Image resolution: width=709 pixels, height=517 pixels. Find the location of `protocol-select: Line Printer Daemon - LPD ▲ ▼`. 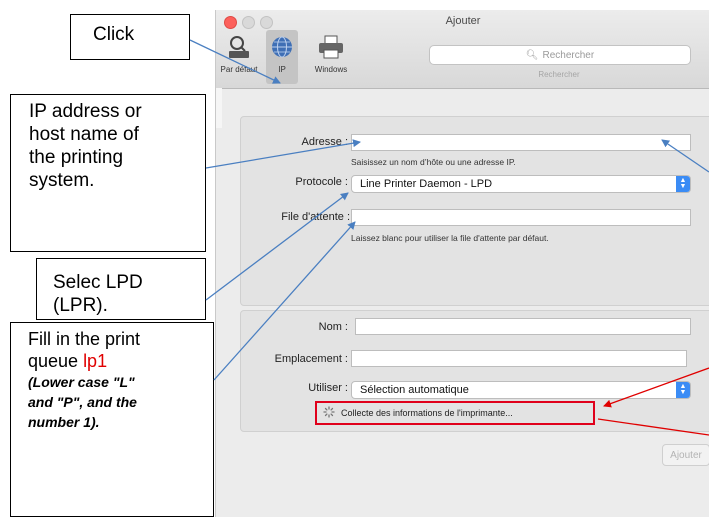

protocol-select: Line Printer Daemon - LPD ▲ ▼ is located at coordinates (521, 184).